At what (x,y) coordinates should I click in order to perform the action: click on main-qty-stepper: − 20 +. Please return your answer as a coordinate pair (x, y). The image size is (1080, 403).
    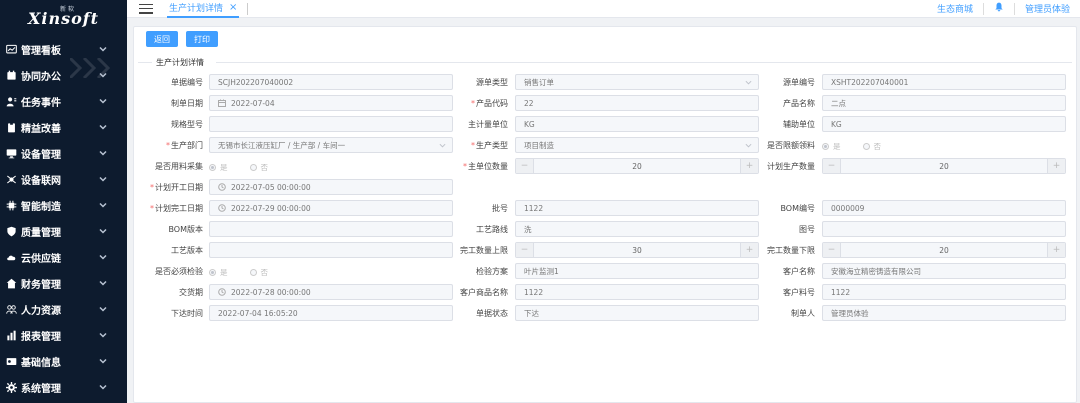
    Looking at the image, I should click on (637, 166).